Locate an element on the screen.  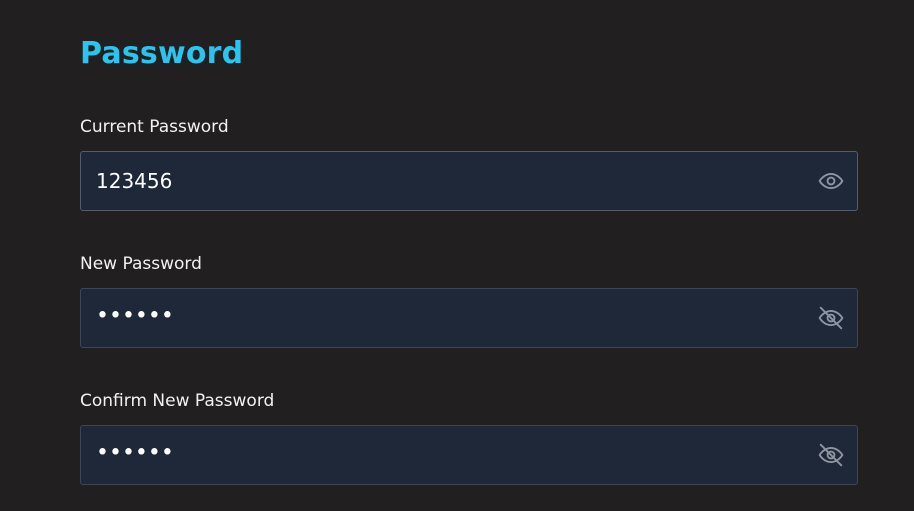
eye-icon is located at coordinates (831, 181).